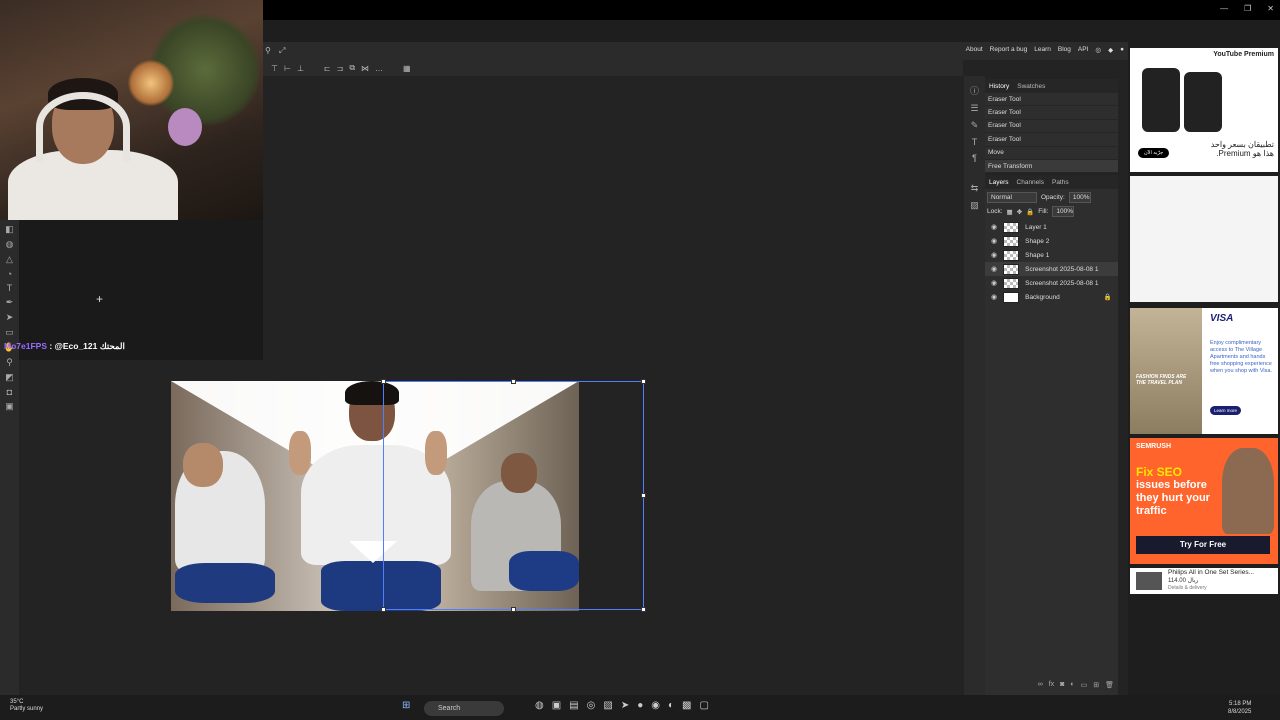 This screenshot has height=720, width=1280. Describe the element at coordinates (974, 50) in the screenshot. I see `about-link: About` at that location.